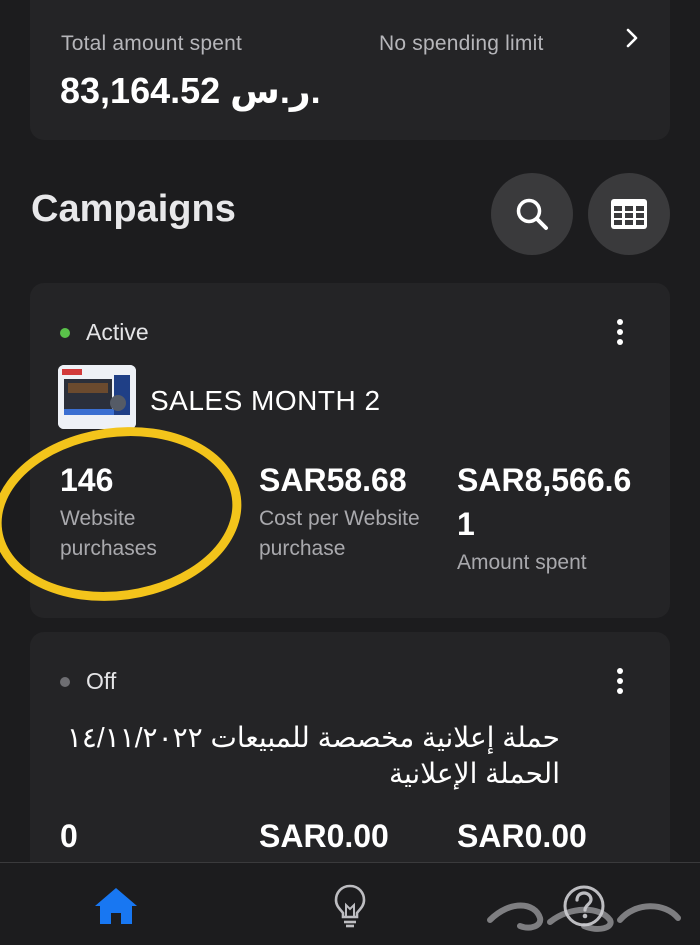 This screenshot has width=700, height=945. What do you see at coordinates (339, 533) in the screenshot?
I see `metric-label: Cost per Website purchase` at bounding box center [339, 533].